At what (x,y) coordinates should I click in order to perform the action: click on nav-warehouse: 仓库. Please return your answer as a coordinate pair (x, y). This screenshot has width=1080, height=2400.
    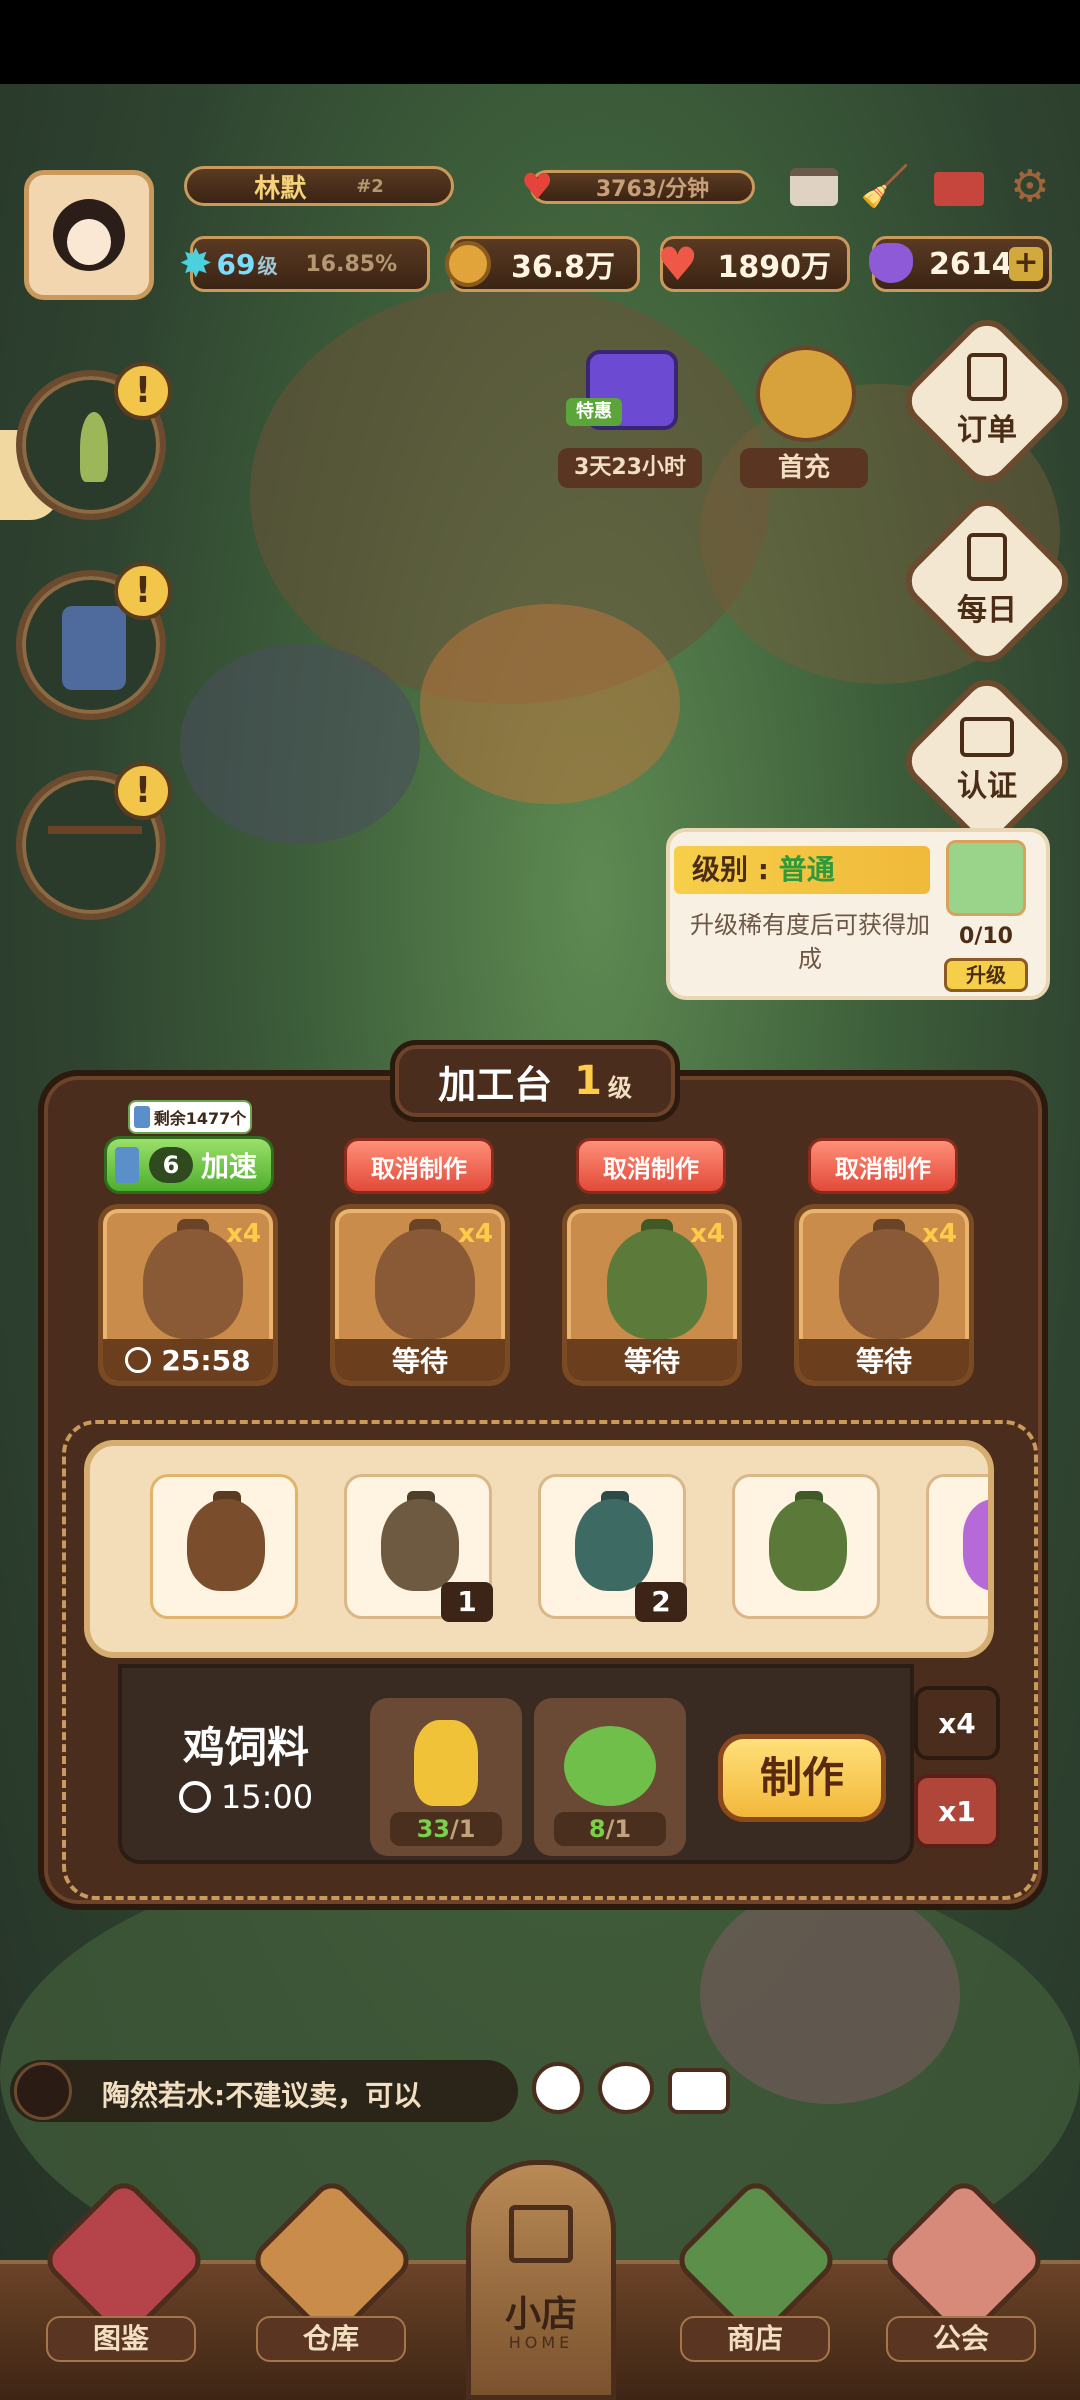
    Looking at the image, I should click on (331, 2339).